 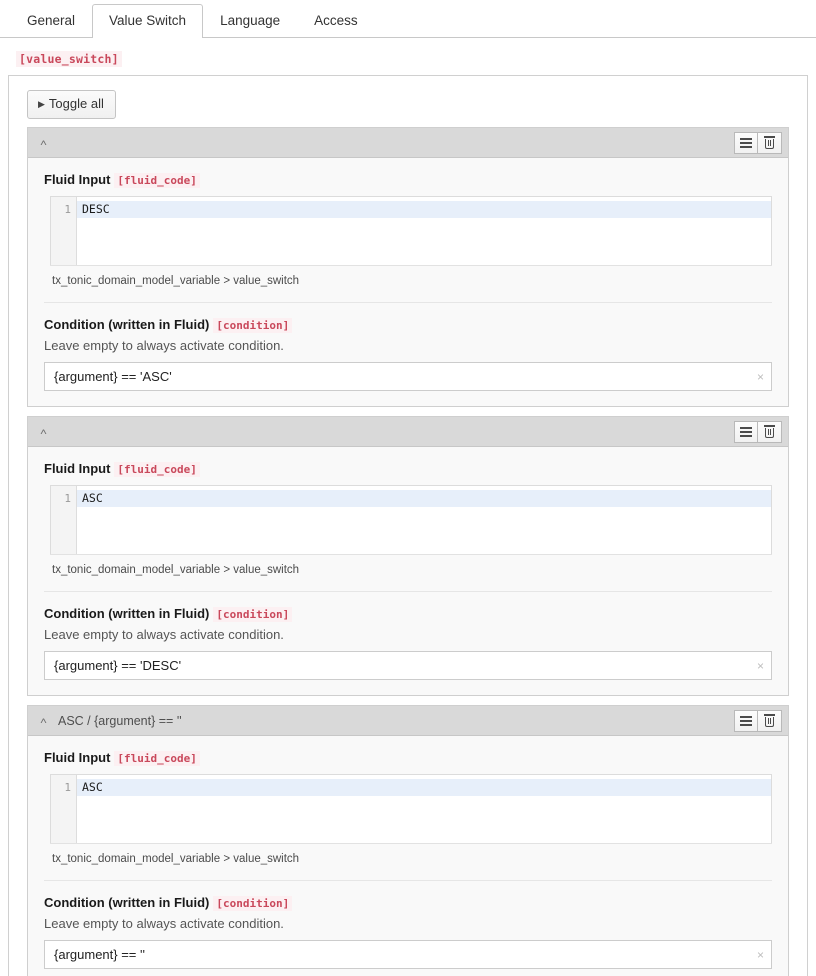 What do you see at coordinates (120, 720) in the screenshot?
I see `panel-title: ASC / {argument} == ''` at bounding box center [120, 720].